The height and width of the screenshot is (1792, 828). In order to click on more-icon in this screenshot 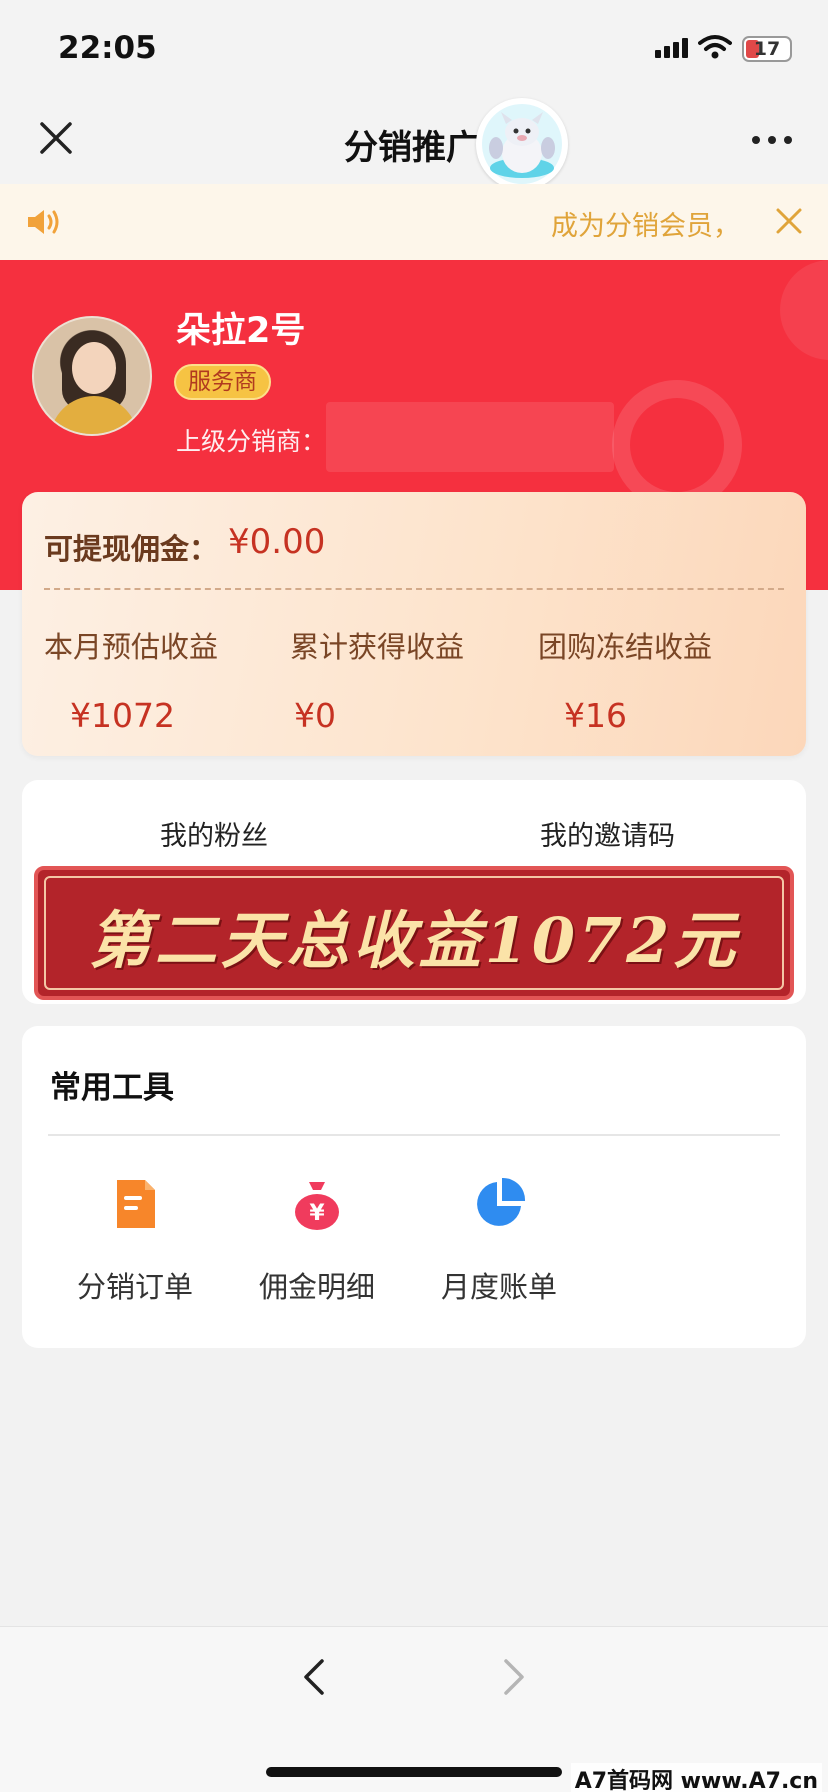, I will do `click(772, 141)`.